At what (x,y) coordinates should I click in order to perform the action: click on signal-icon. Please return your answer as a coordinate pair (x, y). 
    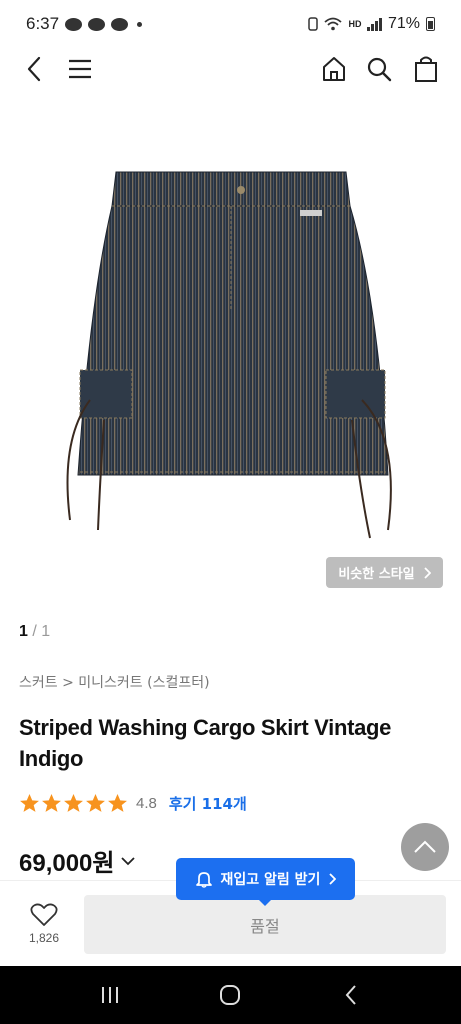
    Looking at the image, I should click on (374, 24).